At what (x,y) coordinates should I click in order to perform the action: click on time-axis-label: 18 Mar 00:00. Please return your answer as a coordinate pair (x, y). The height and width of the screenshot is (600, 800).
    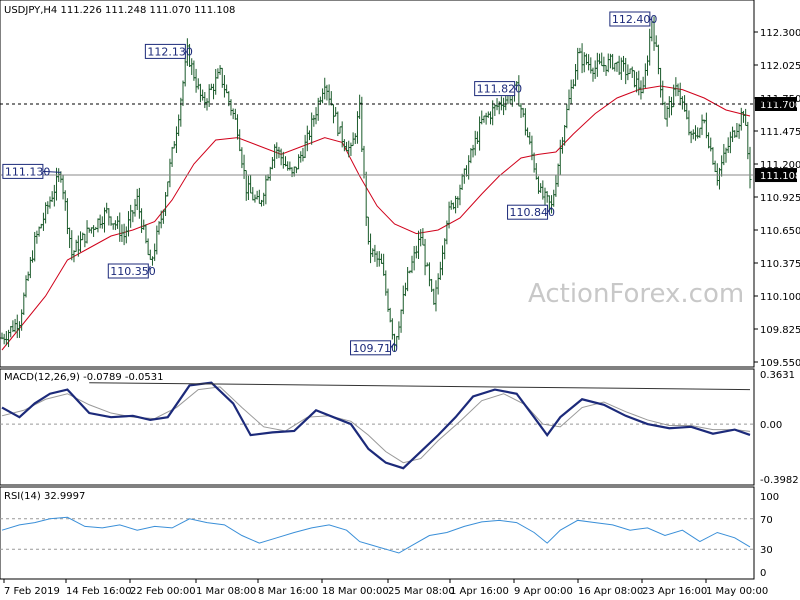
    Looking at the image, I should click on (355, 591).